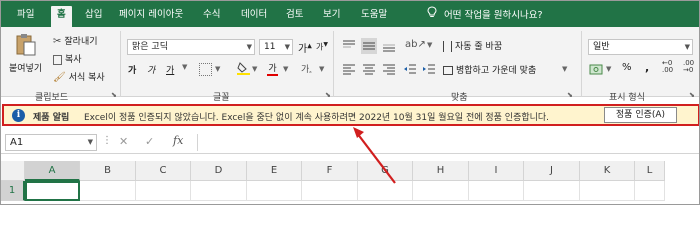  Describe the element at coordinates (552, 171) in the screenshot. I see `column-header-j: J` at that location.